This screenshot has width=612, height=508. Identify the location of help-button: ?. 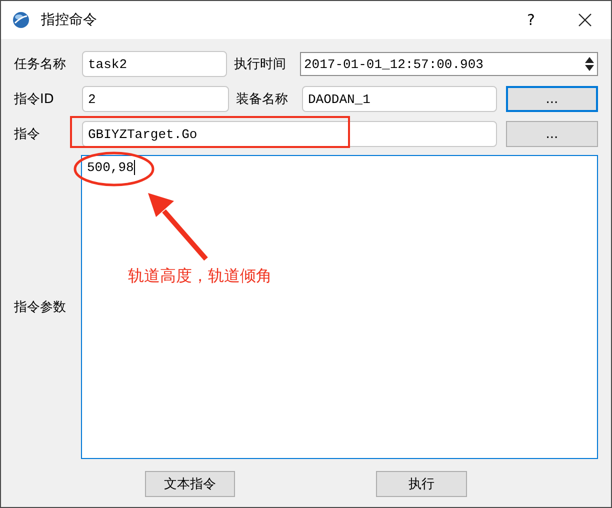
(531, 20).